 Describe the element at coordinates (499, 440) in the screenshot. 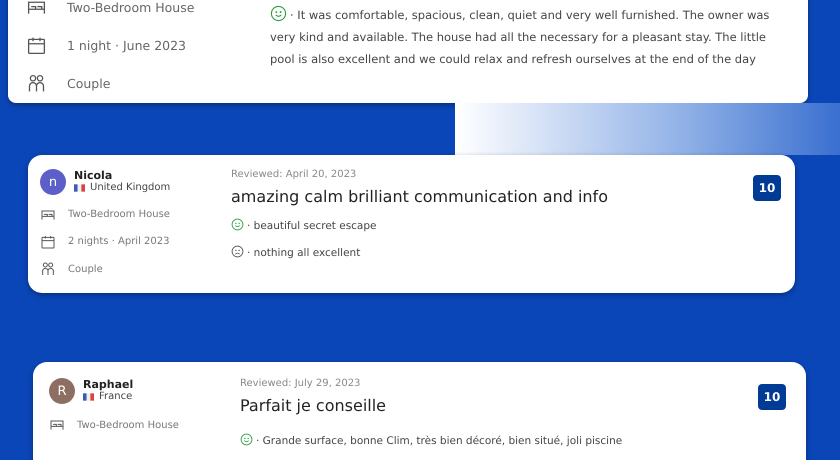

I see `review-comment: · Grande surface, bonne Clim, très bien décoré, bien situé, joli piscine` at that location.